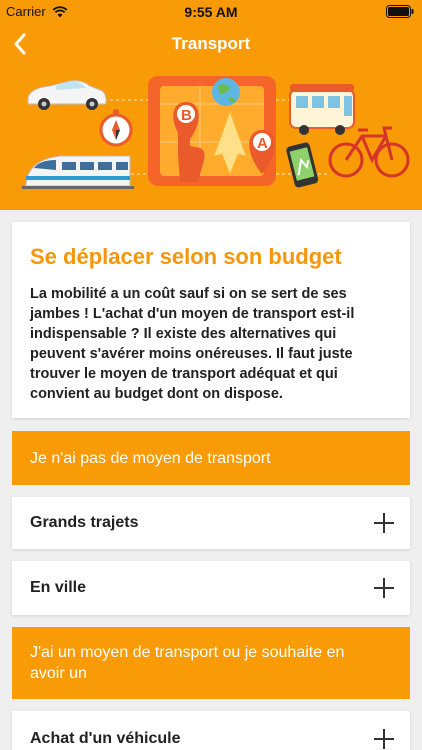 The image size is (422, 750). What do you see at coordinates (211, 588) in the screenshot?
I see `accordion-en-ville: En ville` at bounding box center [211, 588].